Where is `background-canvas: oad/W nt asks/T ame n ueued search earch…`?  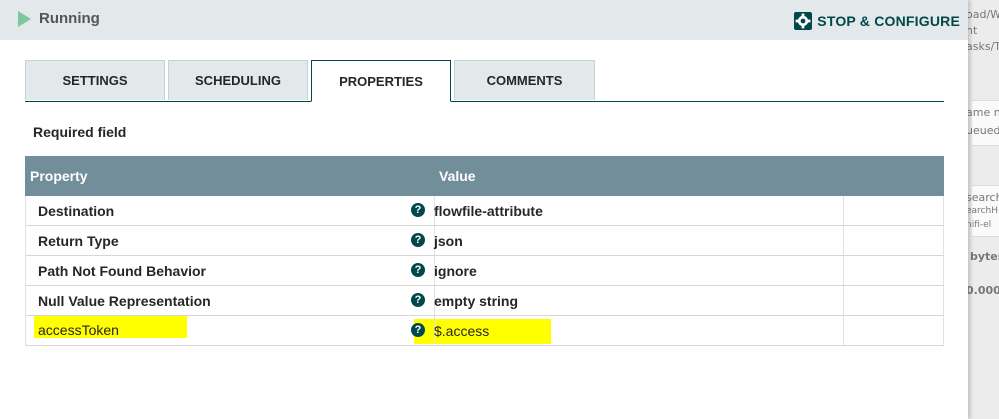 background-canvas: oad/W nt asks/T ame n ueued search earch… is located at coordinates (983, 209).